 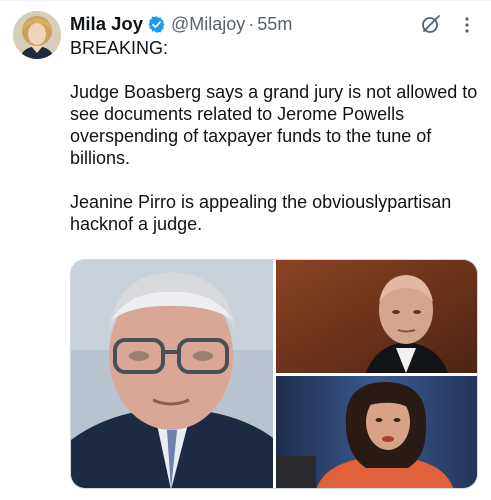 What do you see at coordinates (245, 0) in the screenshot?
I see `top-divider` at bounding box center [245, 0].